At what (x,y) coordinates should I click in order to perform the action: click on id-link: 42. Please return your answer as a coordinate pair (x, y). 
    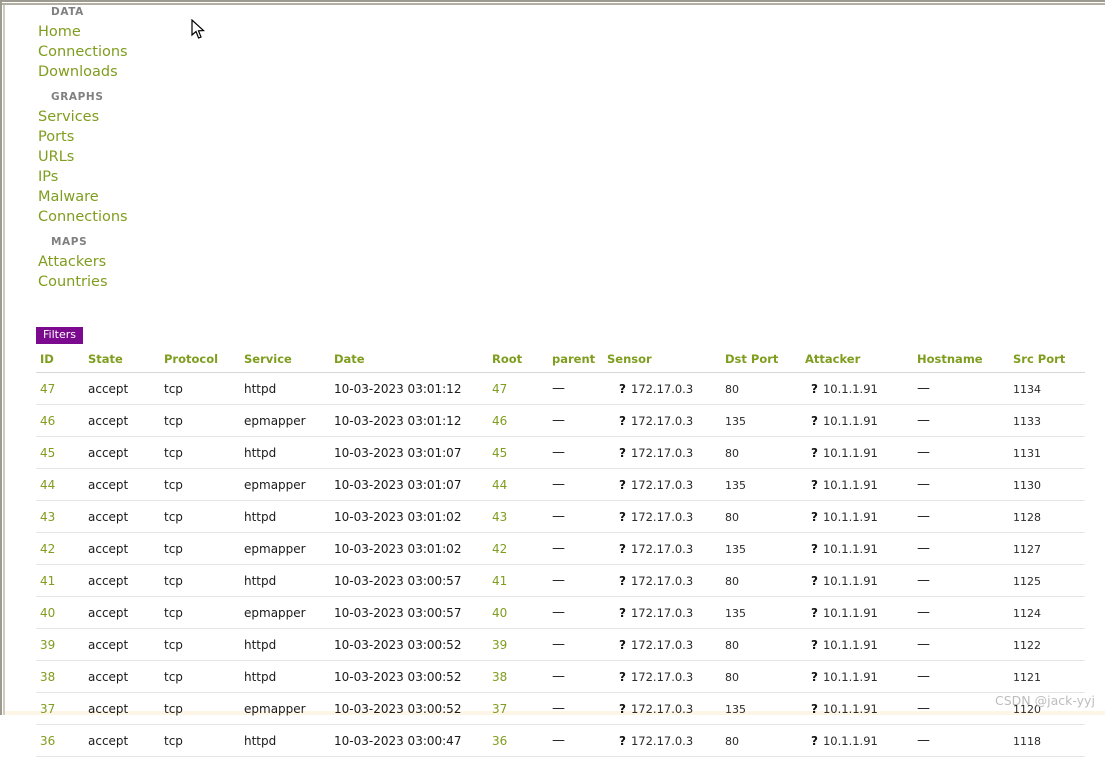
    Looking at the image, I should click on (47, 549).